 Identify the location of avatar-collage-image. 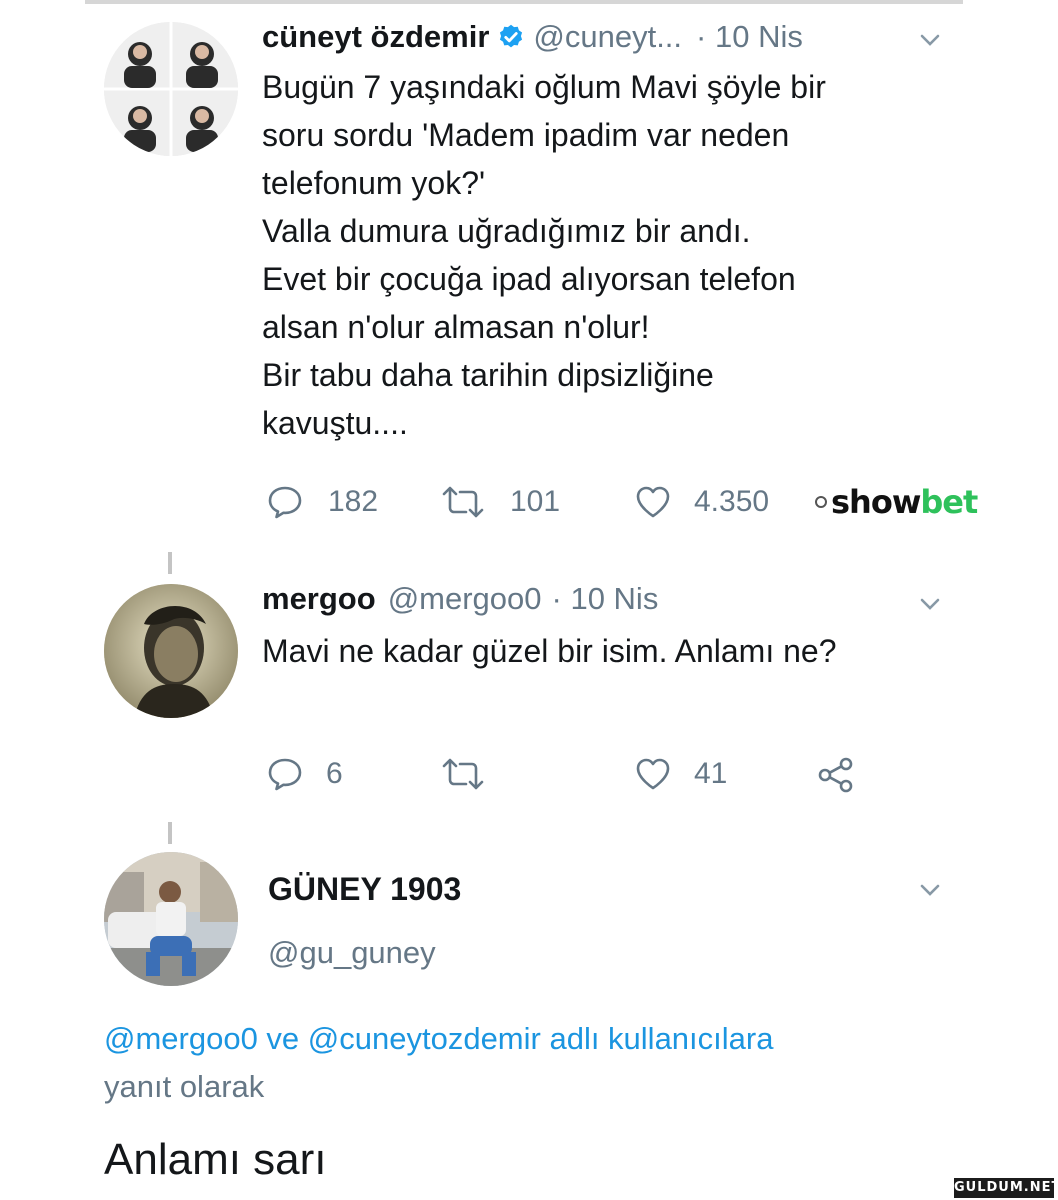
(171, 89).